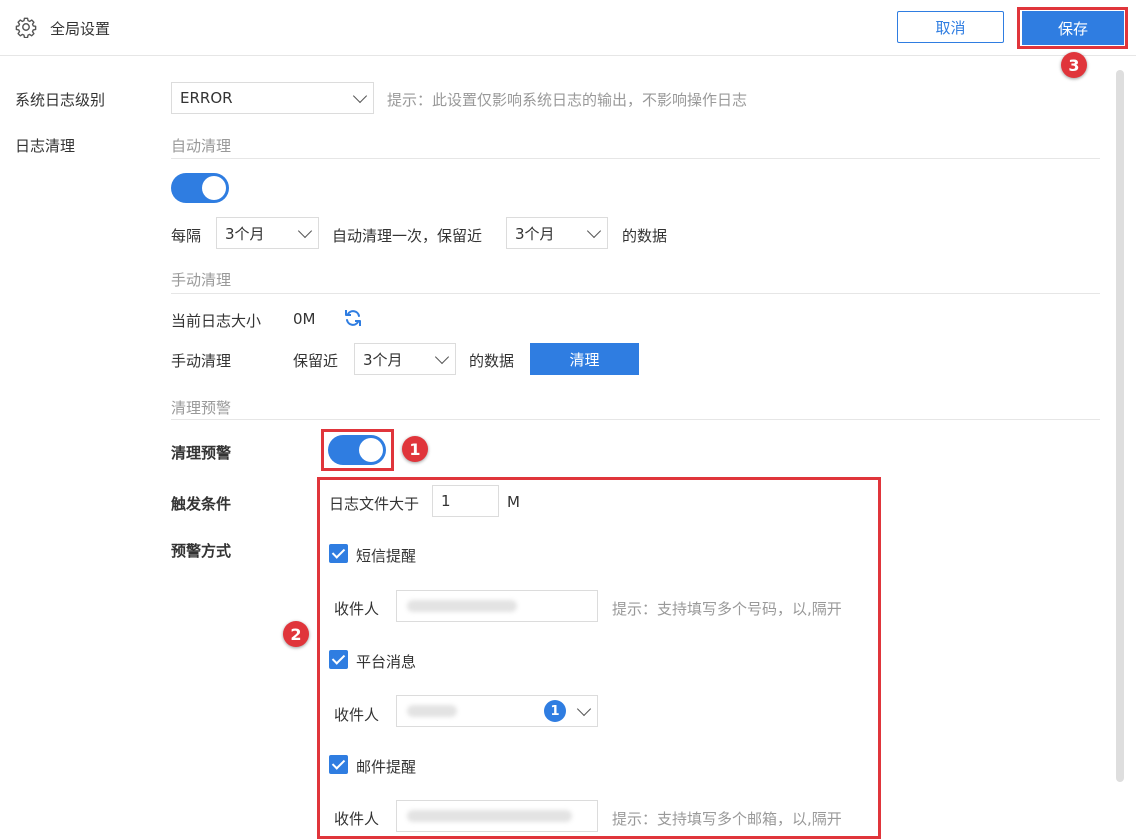 This screenshot has height=839, width=1136. I want to click on auto-retain-value: 3个月, so click(535, 233).